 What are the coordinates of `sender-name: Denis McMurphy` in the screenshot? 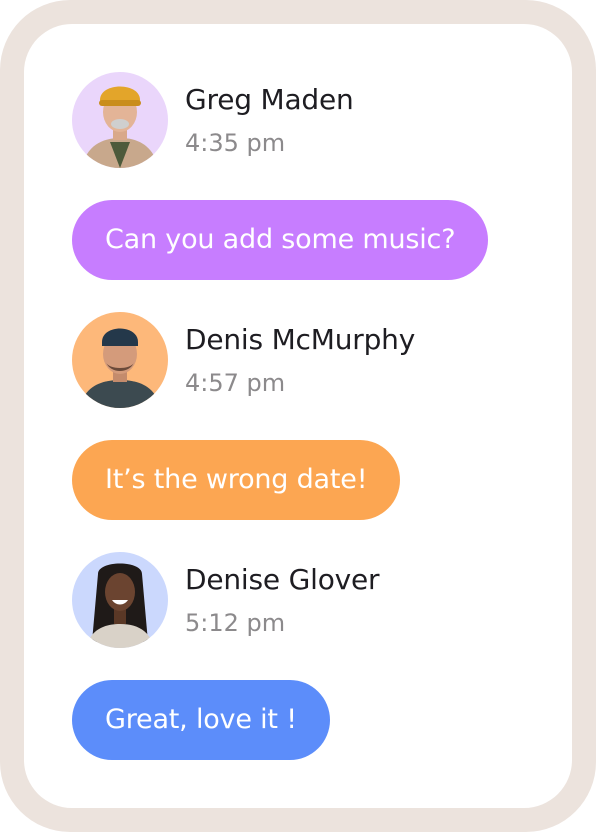 It's located at (300, 340).